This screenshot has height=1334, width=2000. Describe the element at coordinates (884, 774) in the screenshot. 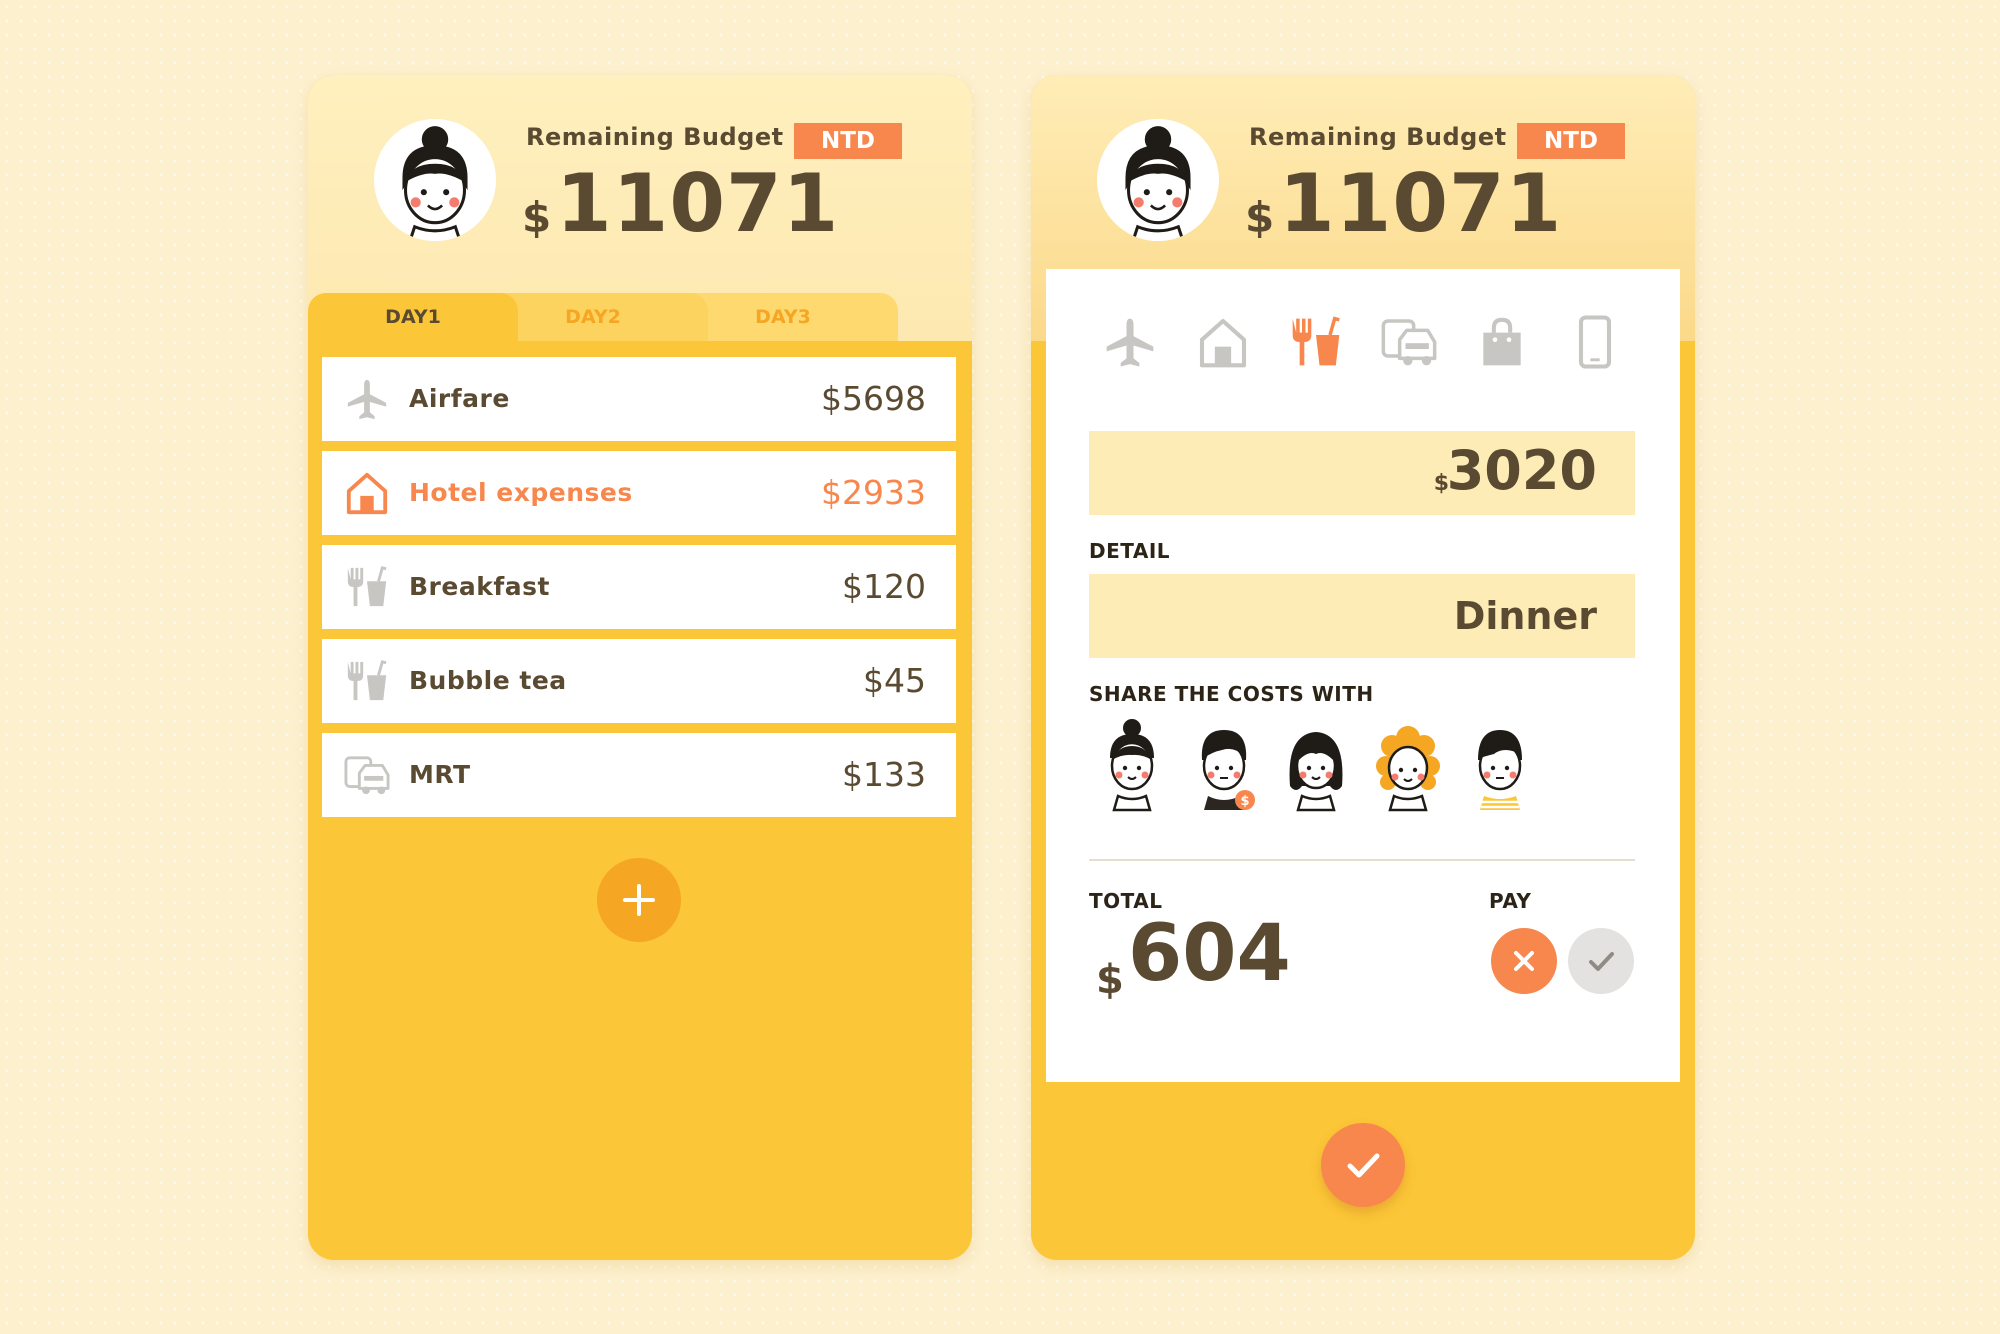

I see `expense-amount: $133` at that location.